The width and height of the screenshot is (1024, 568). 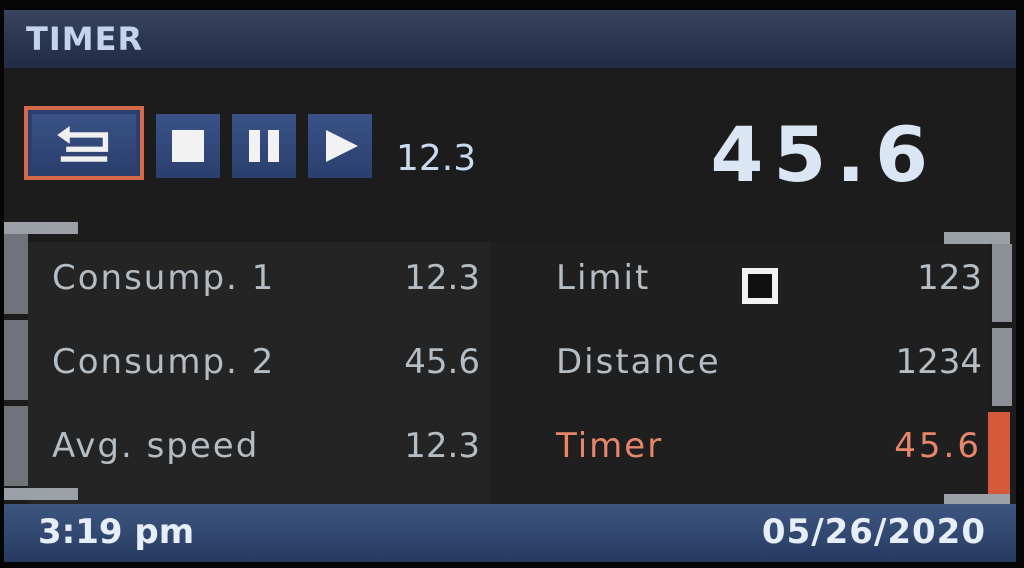 What do you see at coordinates (949, 278) in the screenshot?
I see `row-value-limit: 123` at bounding box center [949, 278].